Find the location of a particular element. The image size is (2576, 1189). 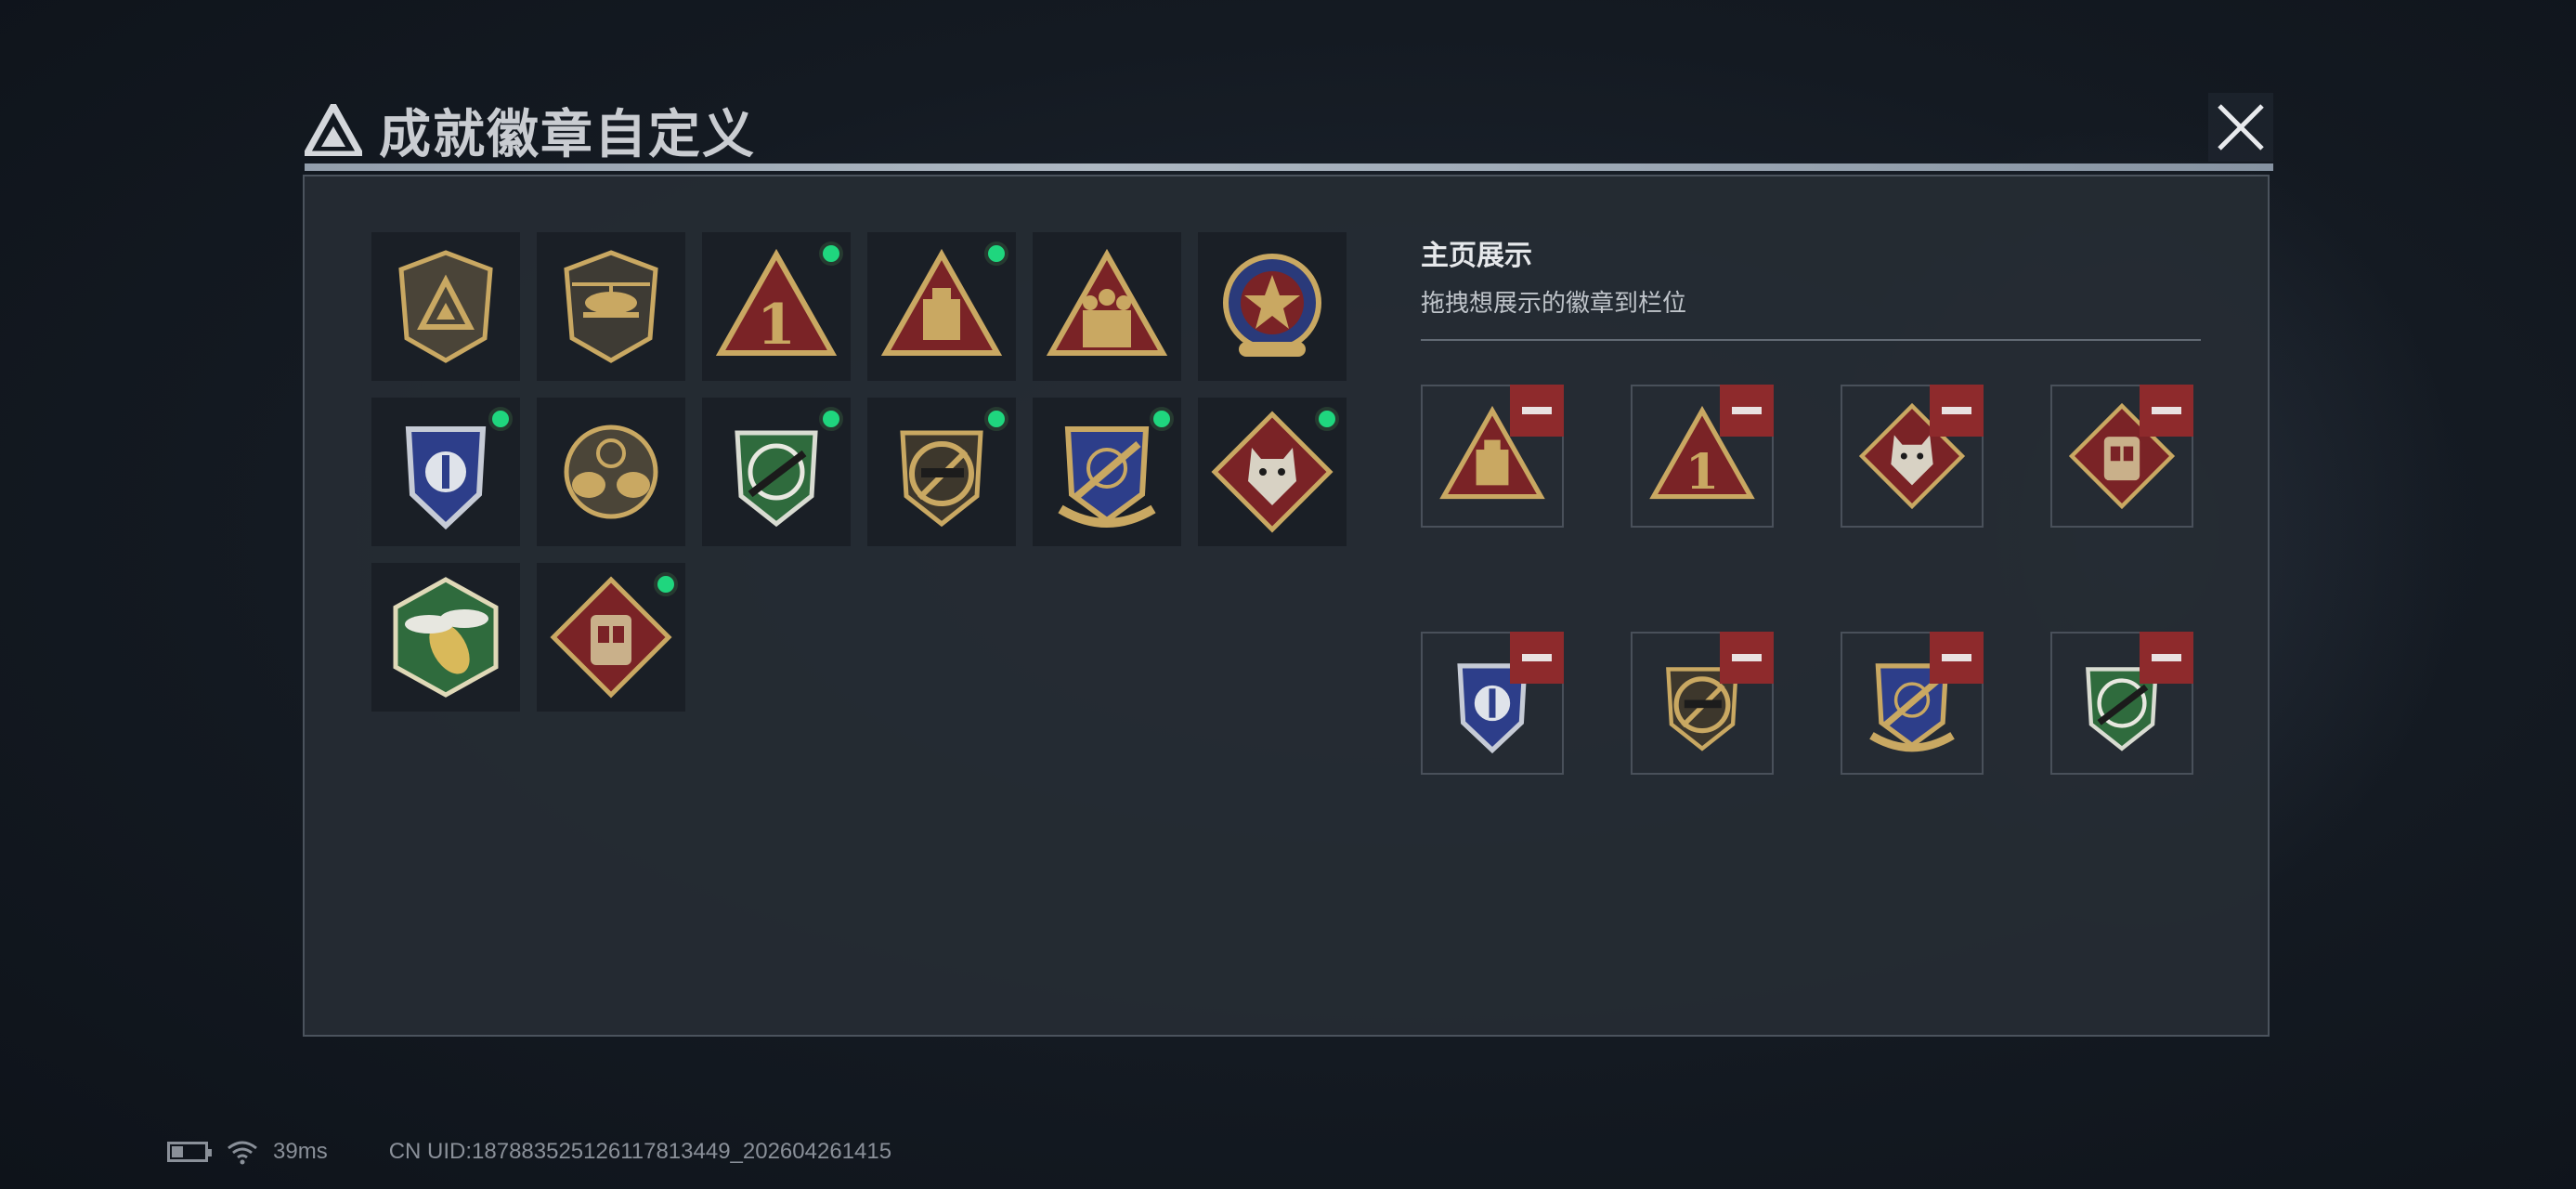

showcase-slot: 1 is located at coordinates (1702, 457).